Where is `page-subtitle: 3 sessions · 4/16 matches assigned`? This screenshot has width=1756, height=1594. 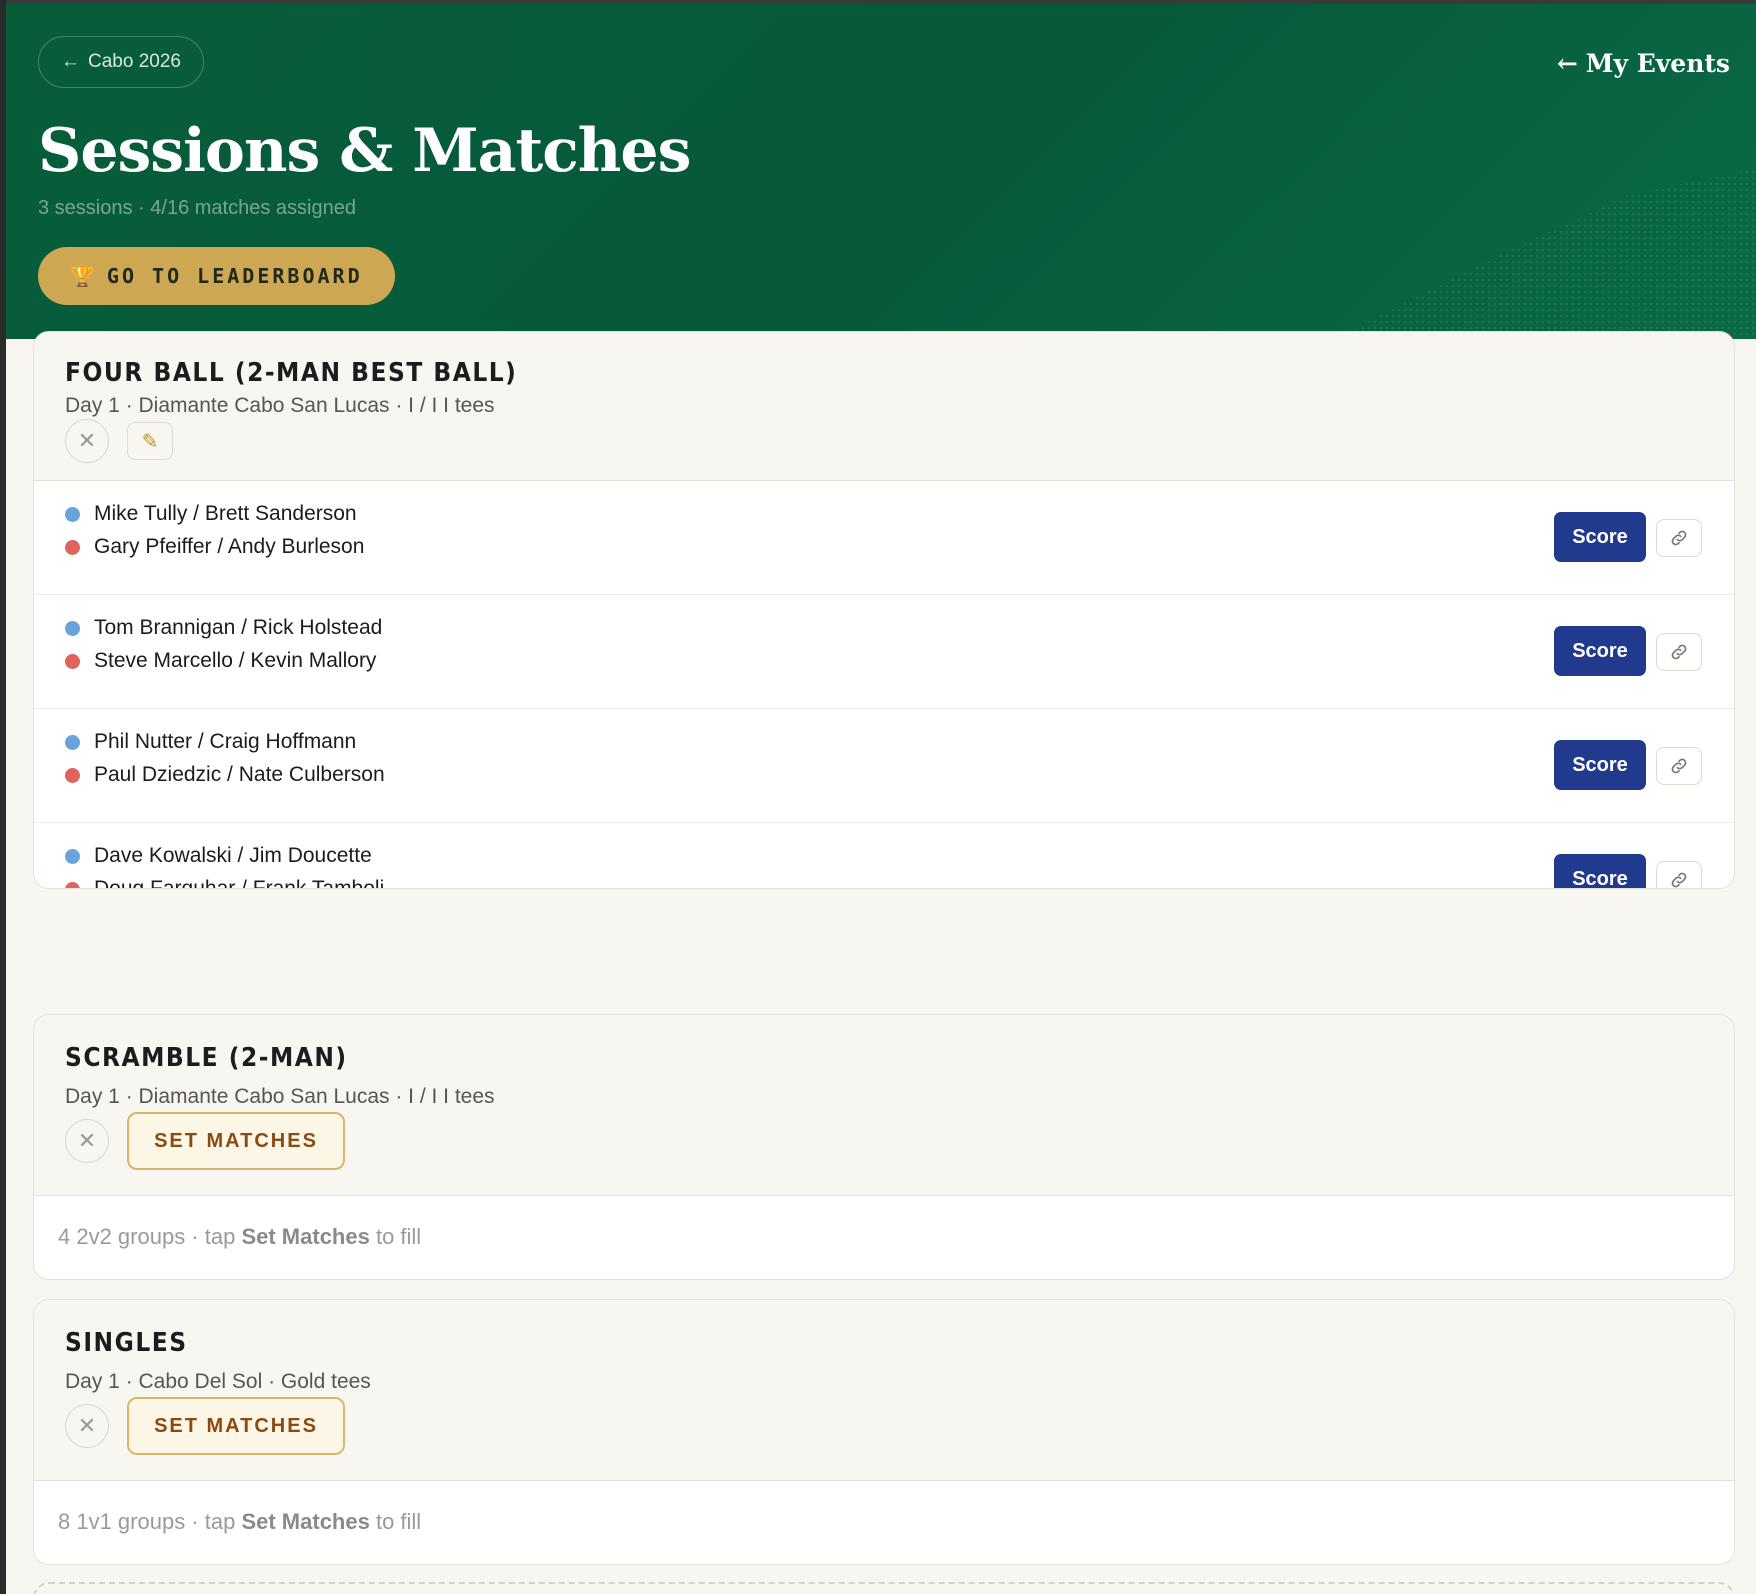
page-subtitle: 3 sessions · 4/16 matches assigned is located at coordinates (197, 208).